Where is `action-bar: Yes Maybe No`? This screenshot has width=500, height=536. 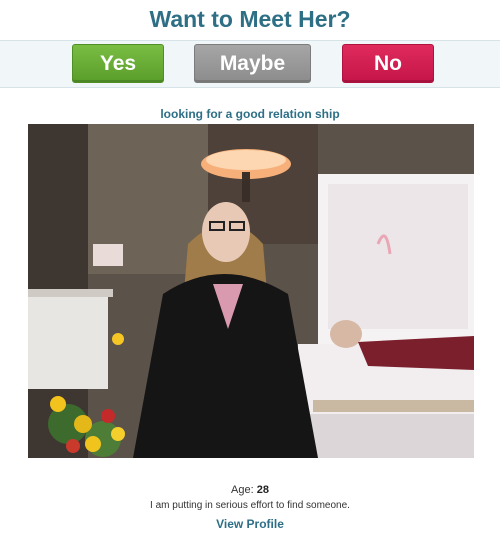 action-bar: Yes Maybe No is located at coordinates (250, 64).